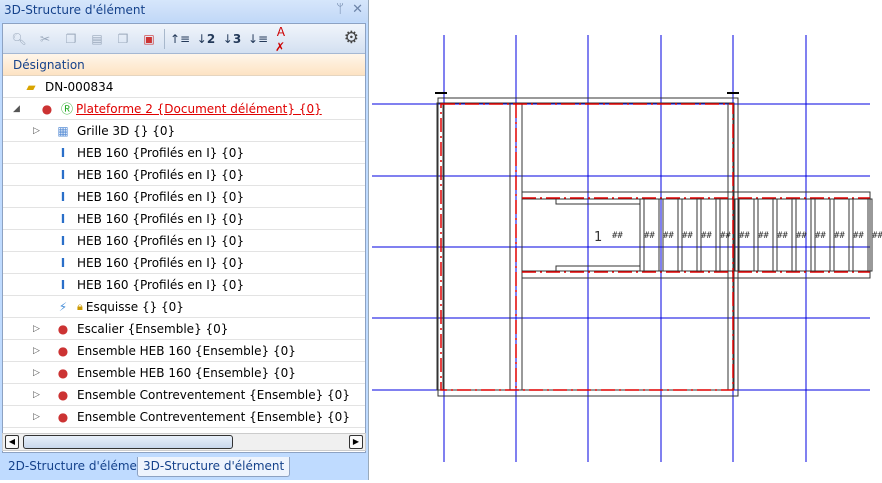  Describe the element at coordinates (340, 9) in the screenshot. I see `pin-icon: ᛘ` at that location.